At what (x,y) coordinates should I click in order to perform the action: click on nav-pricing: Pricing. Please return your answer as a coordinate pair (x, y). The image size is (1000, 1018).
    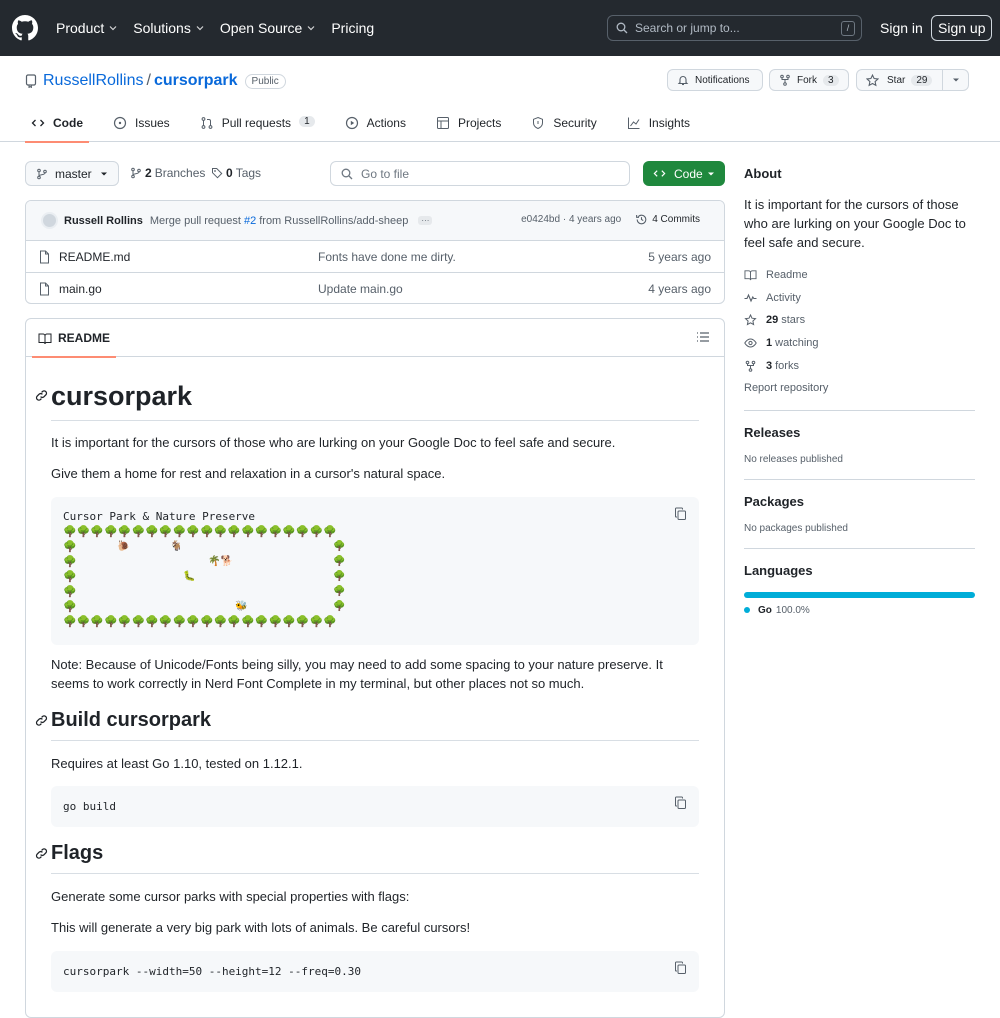
    Looking at the image, I should click on (352, 28).